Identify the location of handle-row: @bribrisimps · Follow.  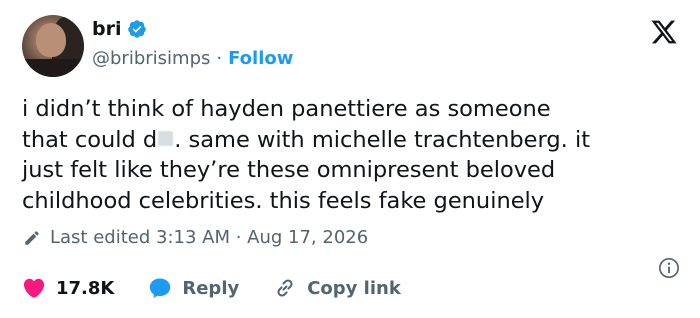
(192, 58).